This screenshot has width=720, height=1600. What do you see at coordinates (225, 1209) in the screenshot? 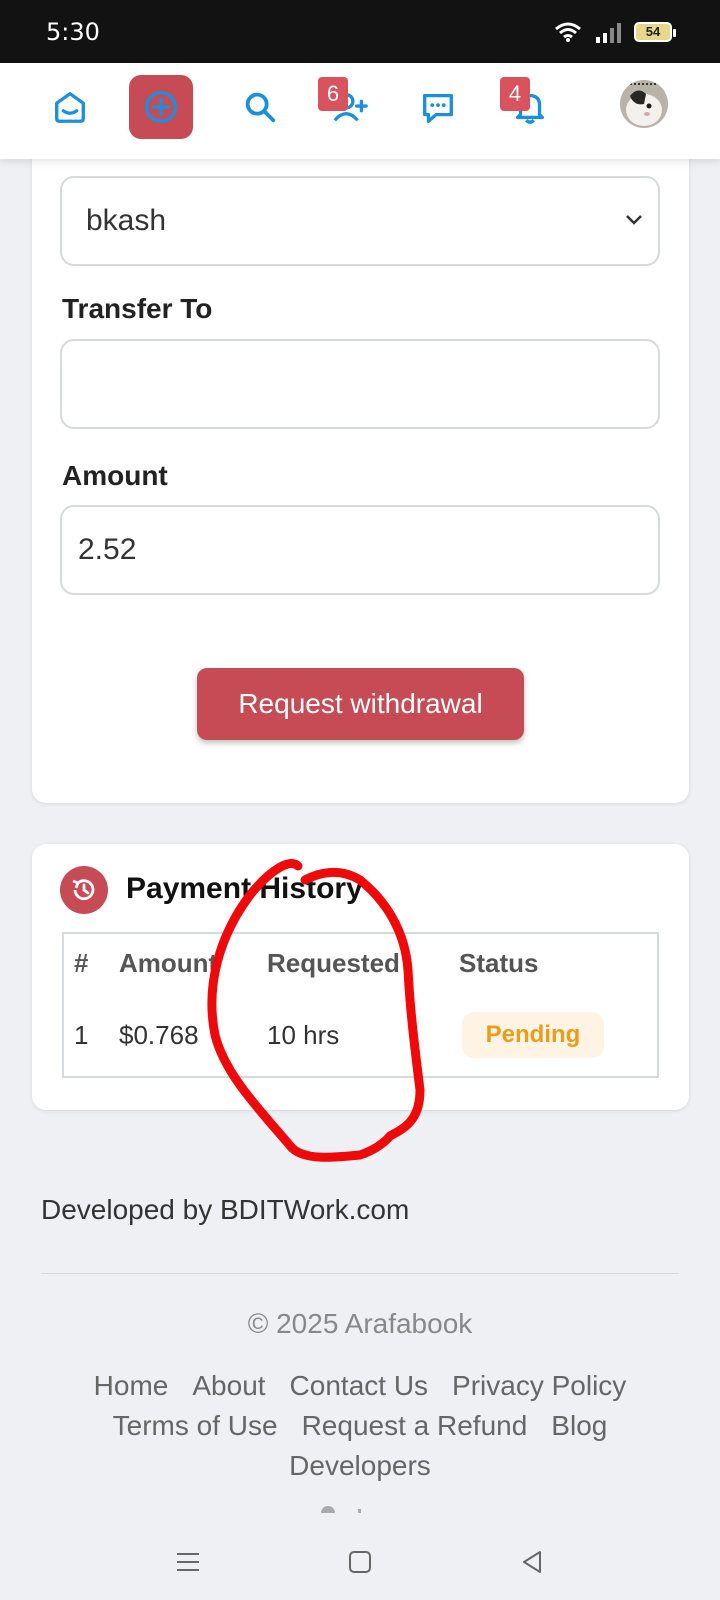
I see `developer-credit: Developed by BDITWork.com` at bounding box center [225, 1209].